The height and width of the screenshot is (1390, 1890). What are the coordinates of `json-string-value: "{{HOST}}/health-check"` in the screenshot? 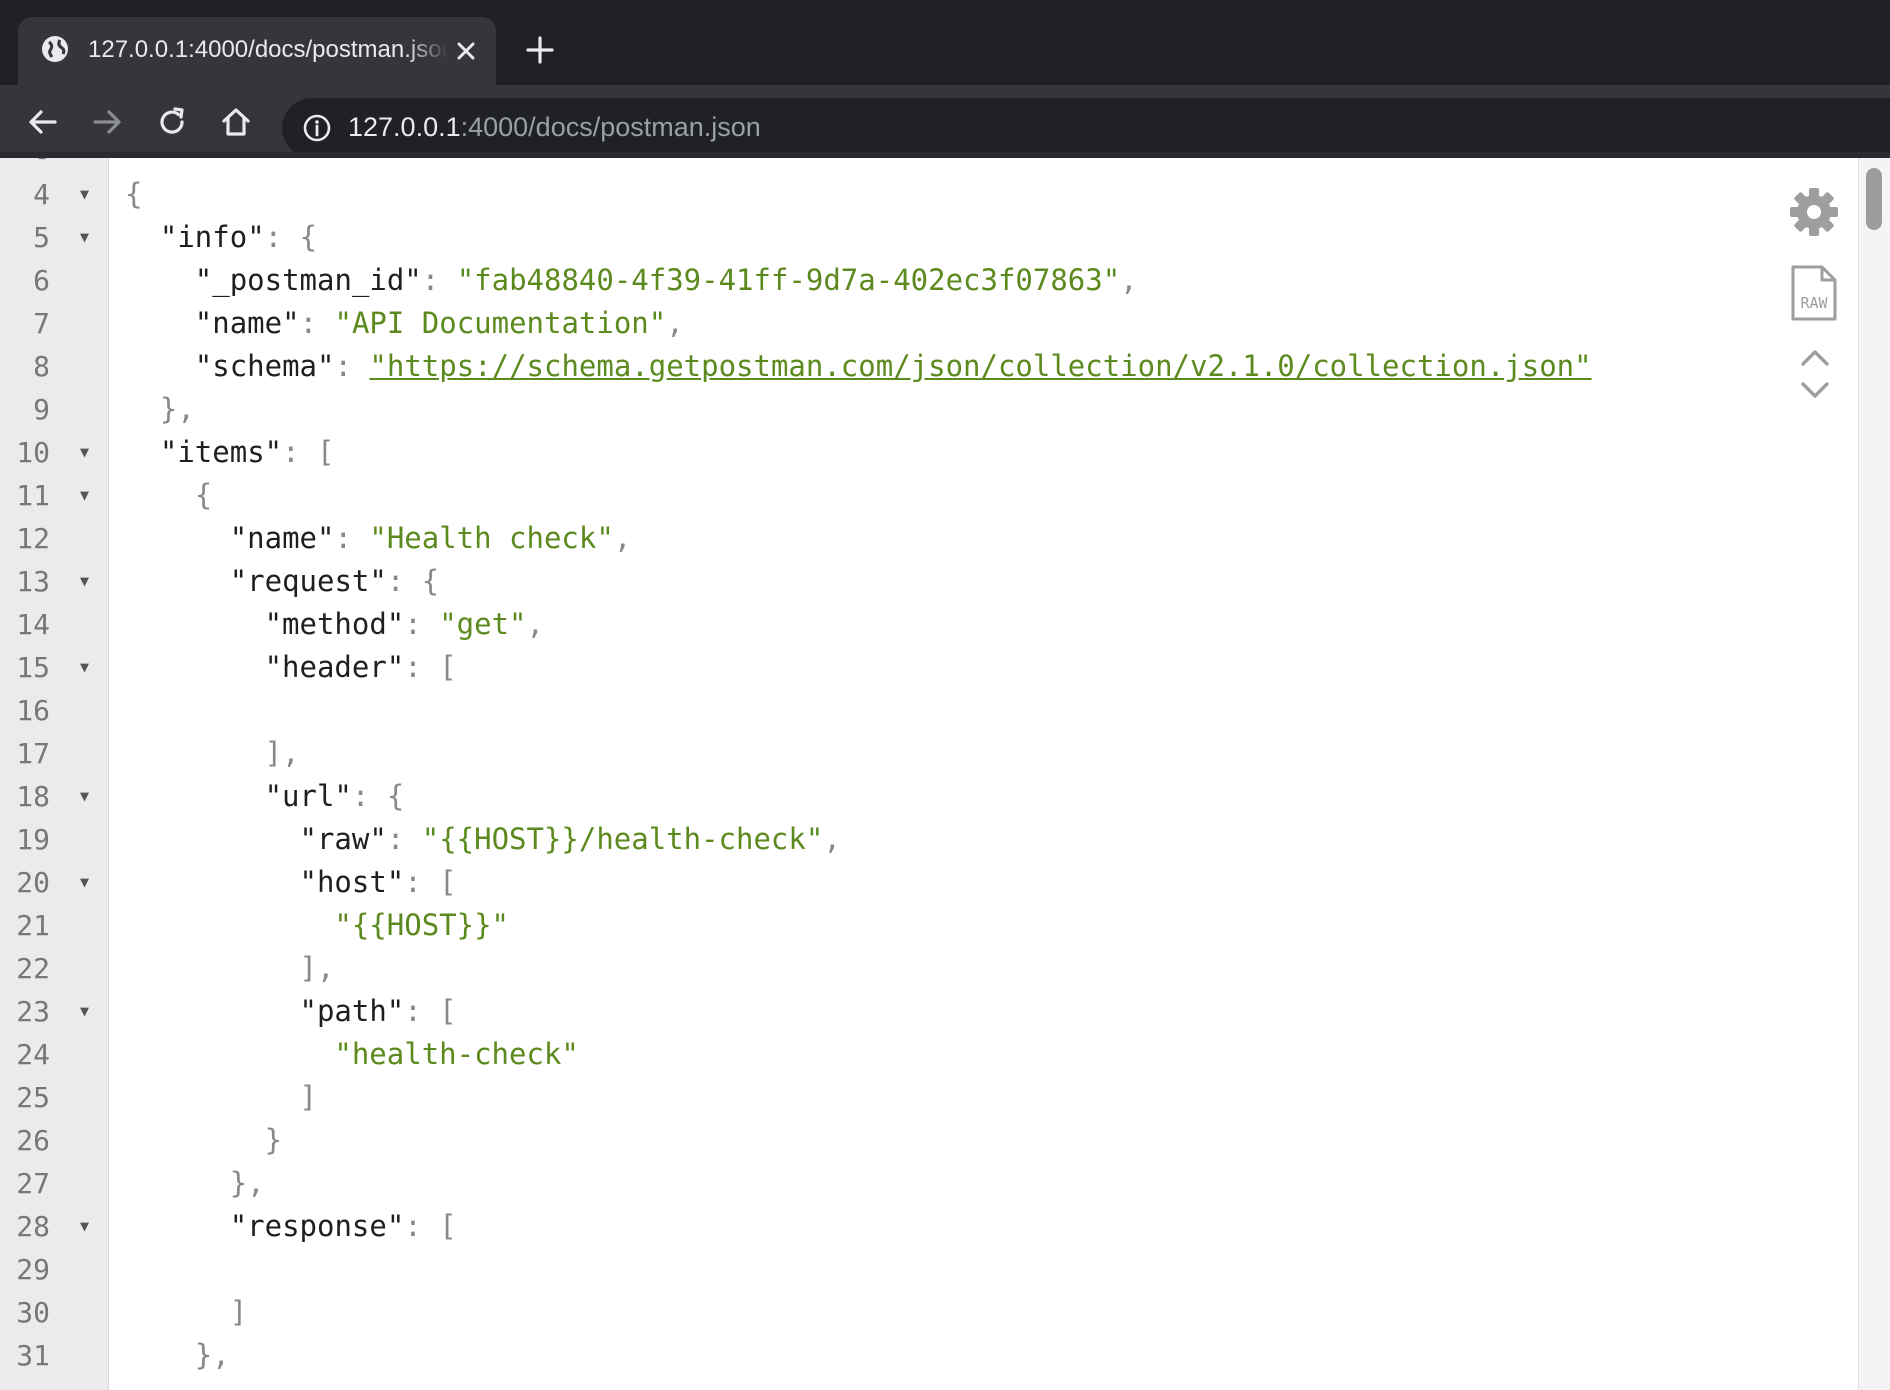 It's located at (622, 839).